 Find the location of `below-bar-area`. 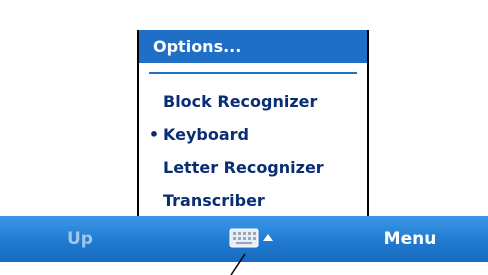

below-bar-area is located at coordinates (244, 268).